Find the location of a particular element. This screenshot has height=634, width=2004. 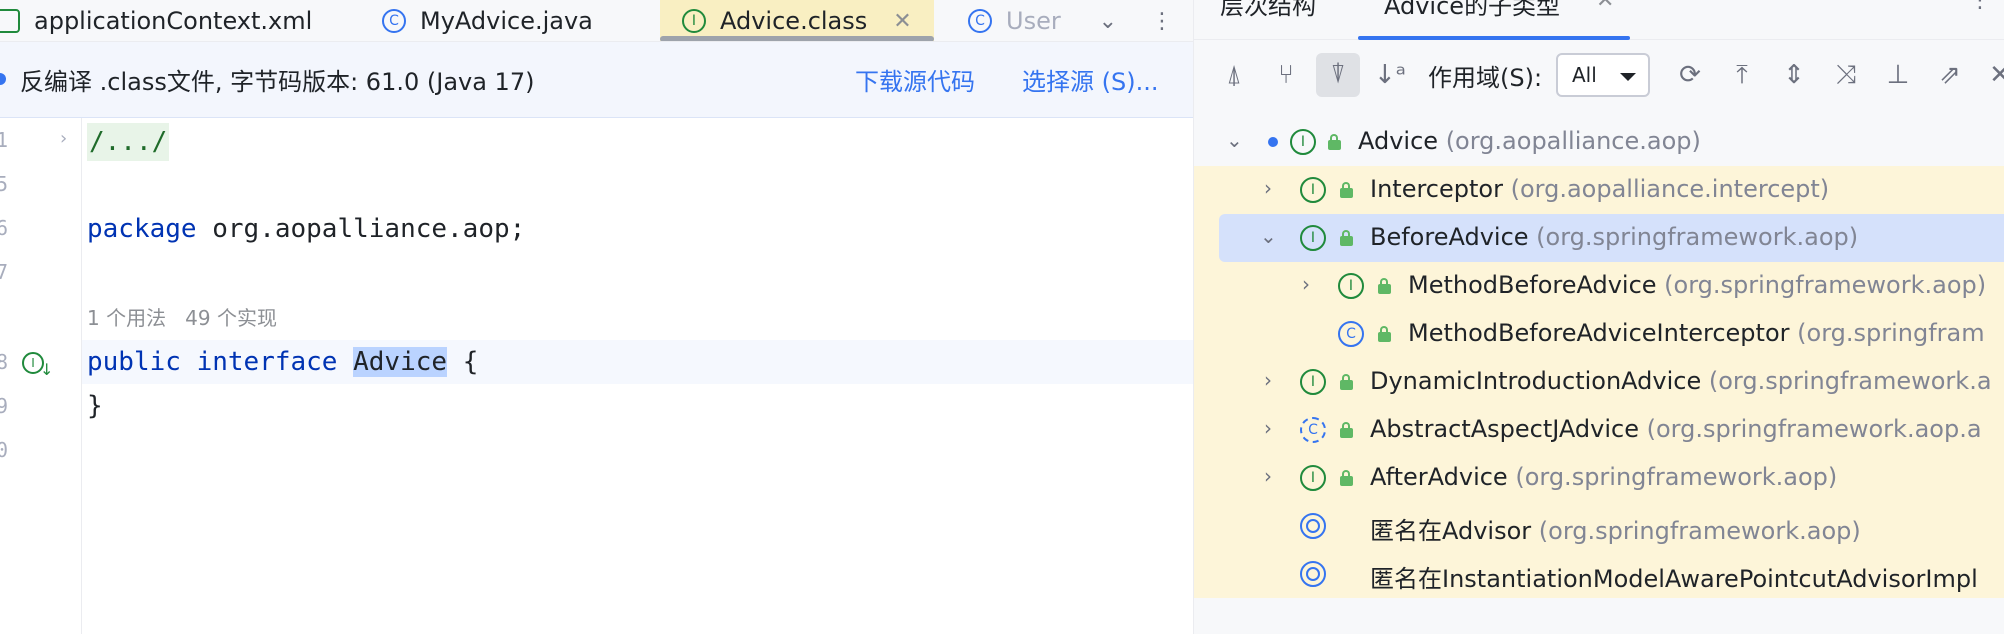

tree-item-label: Interceptor (org.aopalliance.intercept) is located at coordinates (1600, 189).